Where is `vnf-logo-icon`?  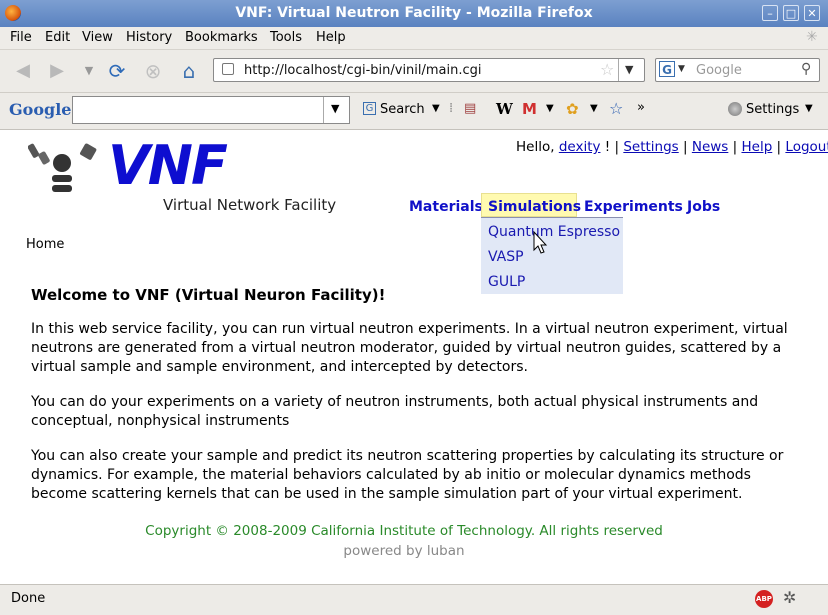
vnf-logo-icon is located at coordinates (63, 170).